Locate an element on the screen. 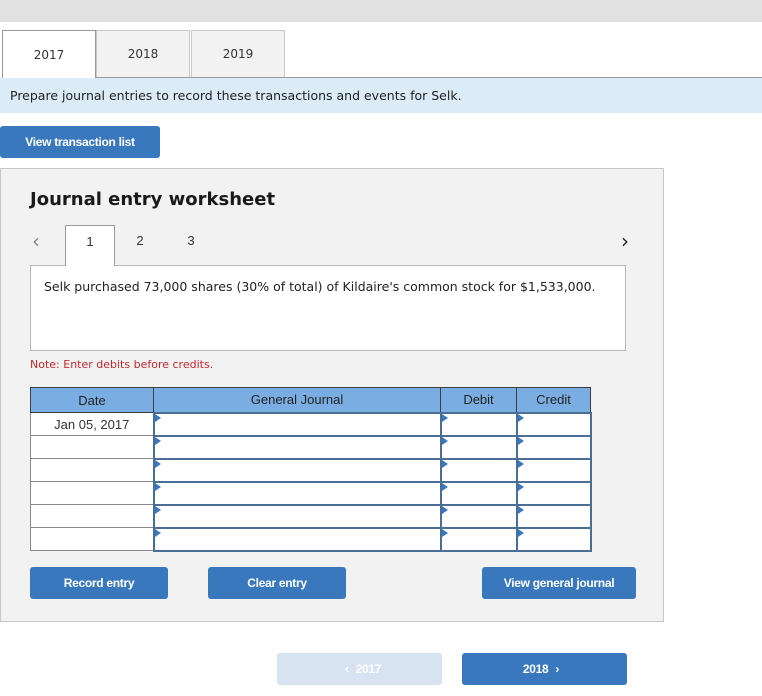 This screenshot has width=762, height=696. view-general-journal-button: View general journal is located at coordinates (559, 583).